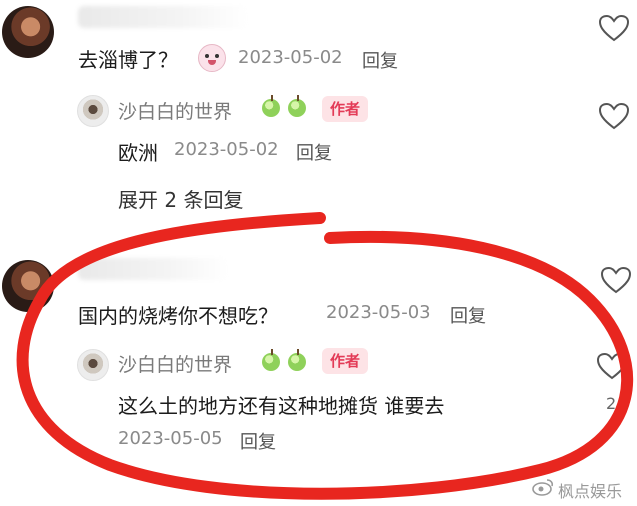 The width and height of the screenshot is (637, 506). I want to click on weibo-logo-icon, so click(543, 487).